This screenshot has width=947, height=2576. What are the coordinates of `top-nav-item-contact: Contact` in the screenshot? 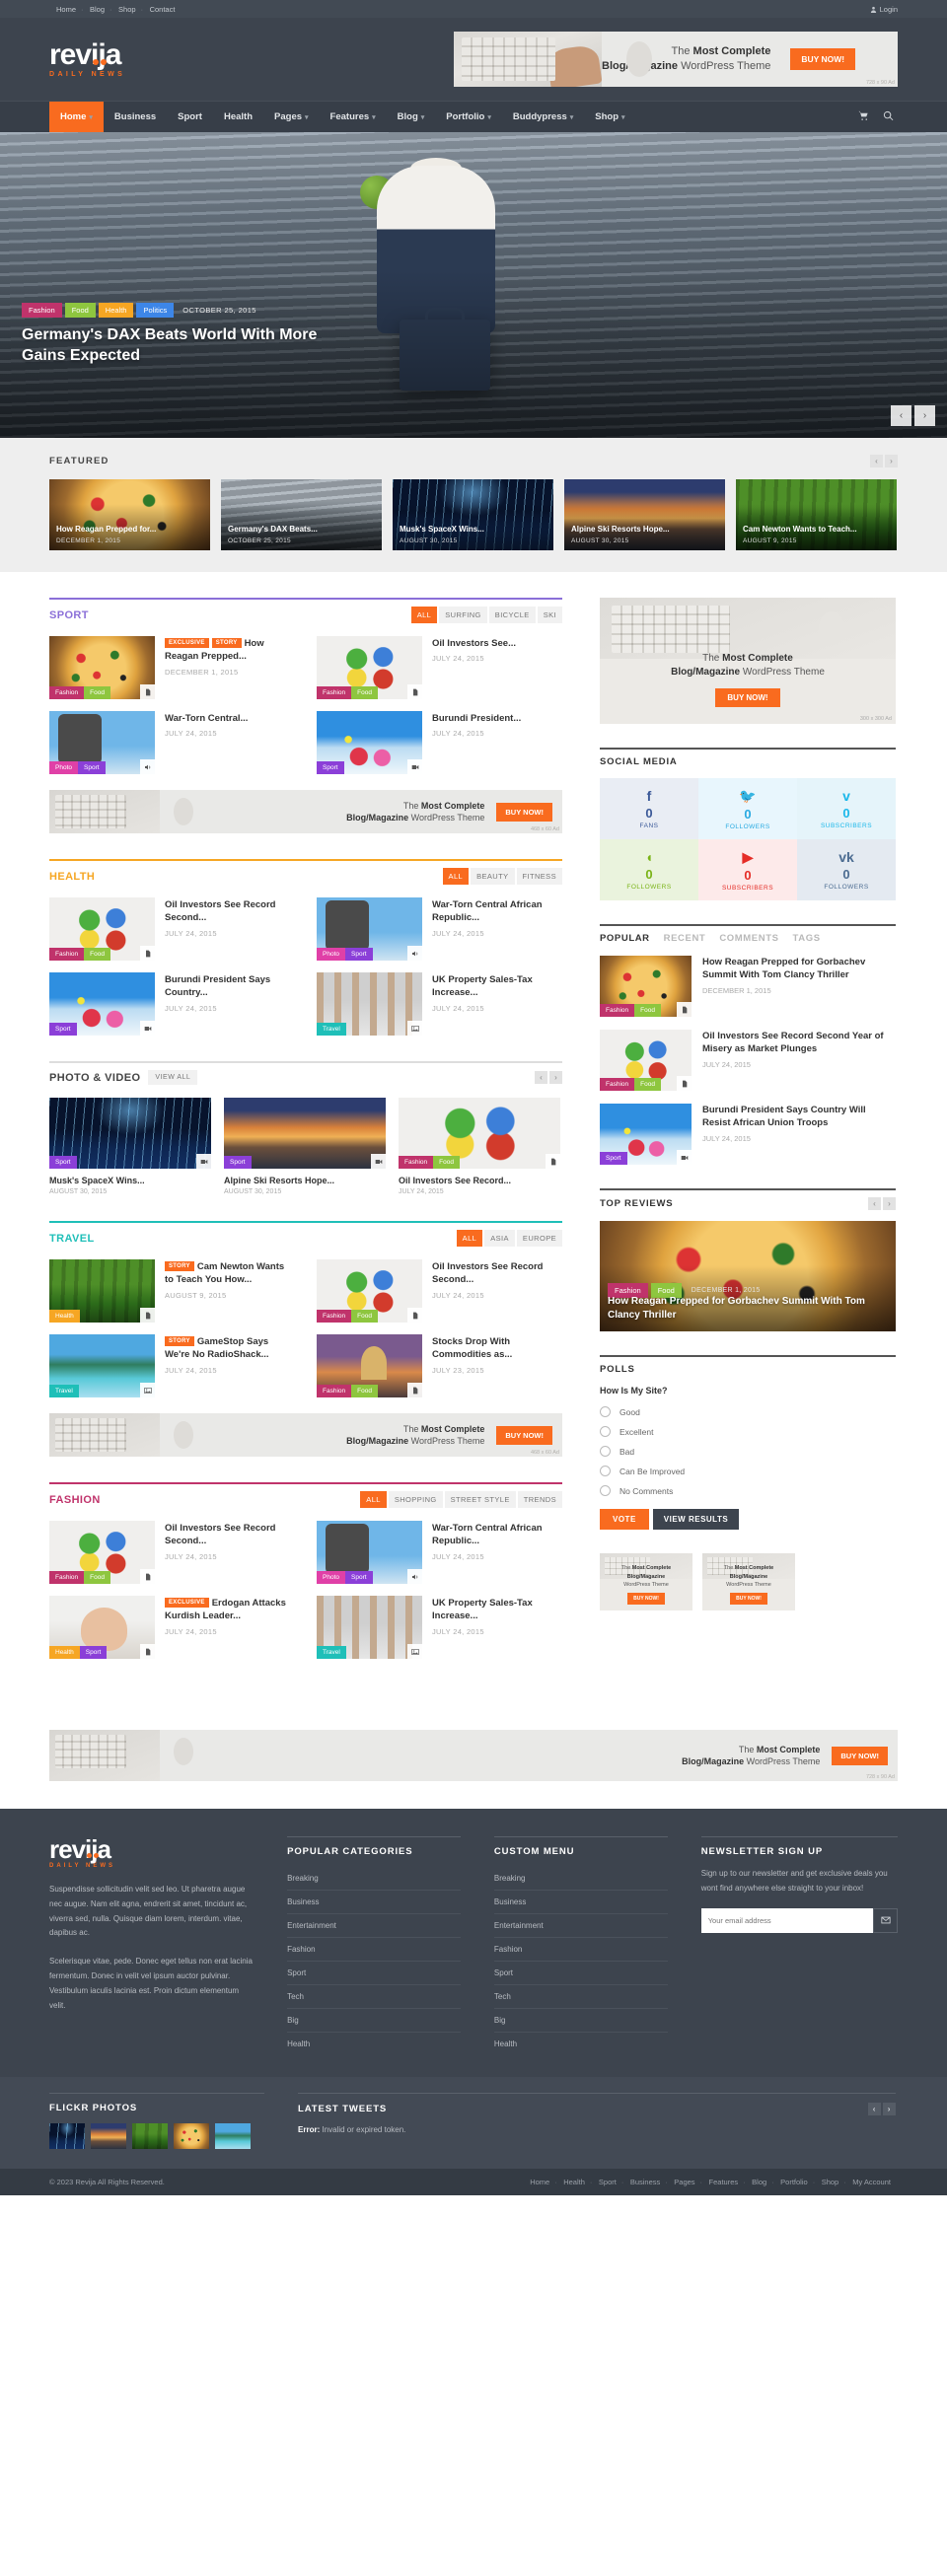 It's located at (161, 9).